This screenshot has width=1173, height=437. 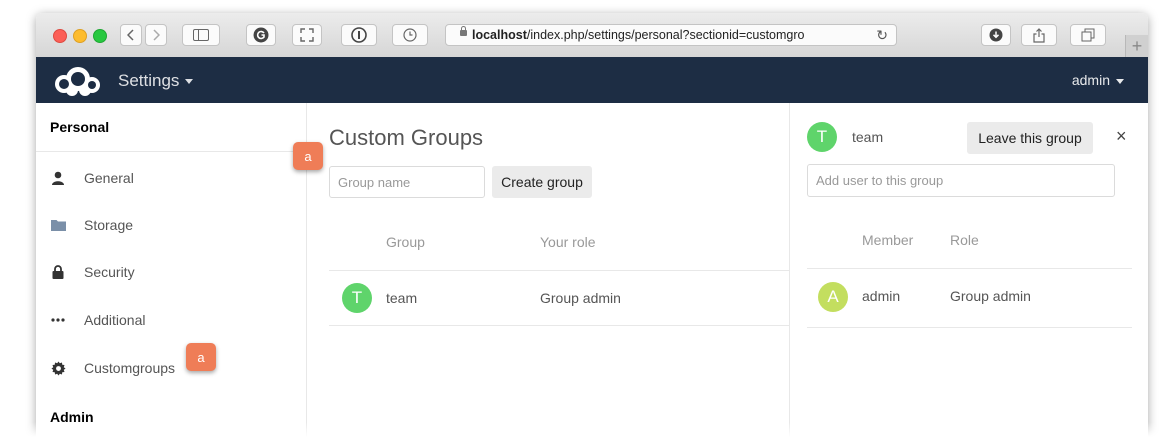 I want to click on member-row: A admin Group admin, so click(x=969, y=298).